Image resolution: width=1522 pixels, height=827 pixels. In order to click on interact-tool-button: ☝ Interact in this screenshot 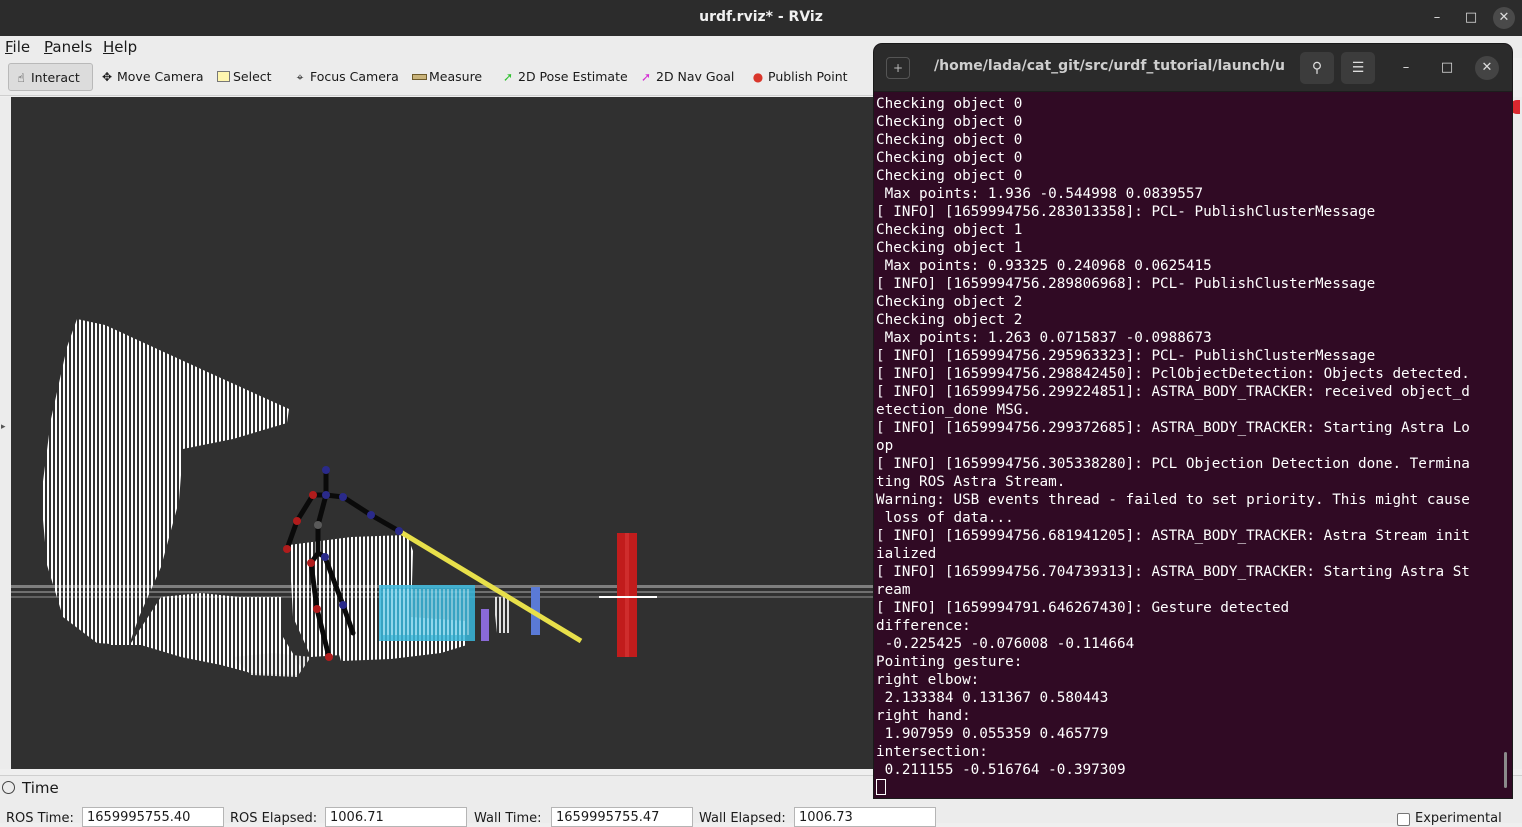, I will do `click(50, 77)`.